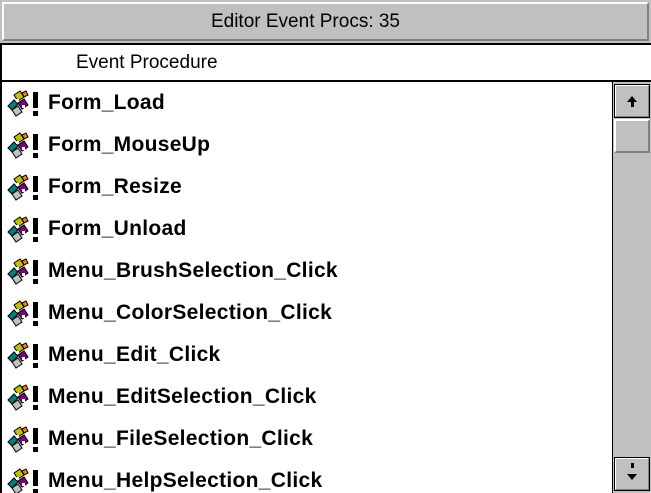 This screenshot has width=651, height=493. I want to click on panel-title: Editor Event Procs: 35, so click(325, 21).